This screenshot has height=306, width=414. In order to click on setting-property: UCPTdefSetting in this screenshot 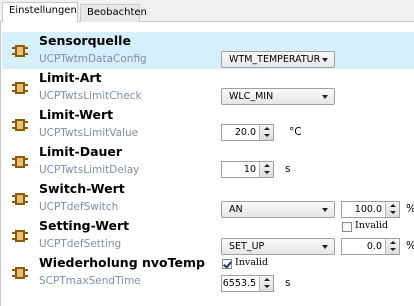, I will do `click(80, 244)`.